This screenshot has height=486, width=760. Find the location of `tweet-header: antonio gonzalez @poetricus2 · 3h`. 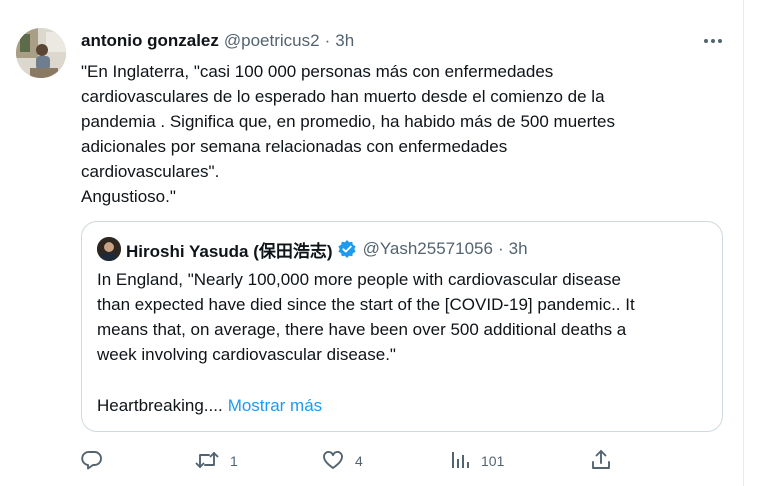

tweet-header: antonio gonzalez @poetricus2 · 3h is located at coordinates (217, 41).